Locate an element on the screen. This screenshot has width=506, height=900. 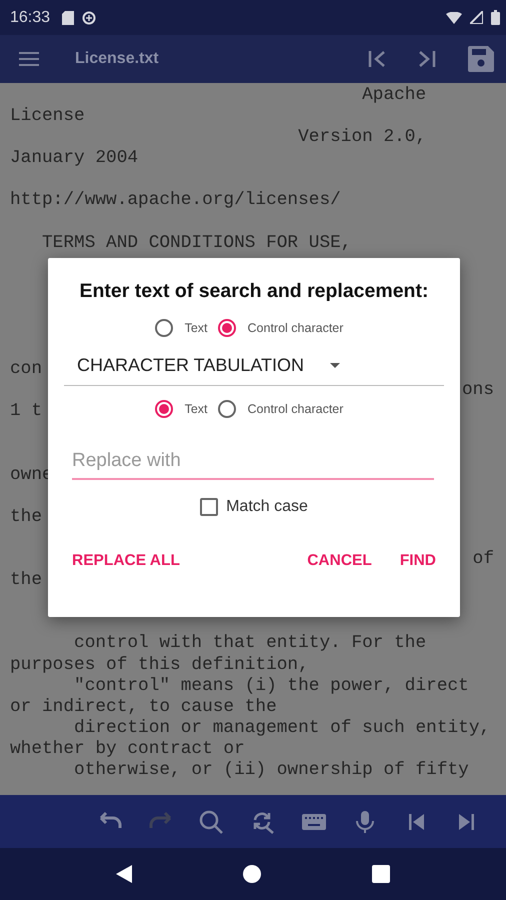
back-icon is located at coordinates (124, 874).